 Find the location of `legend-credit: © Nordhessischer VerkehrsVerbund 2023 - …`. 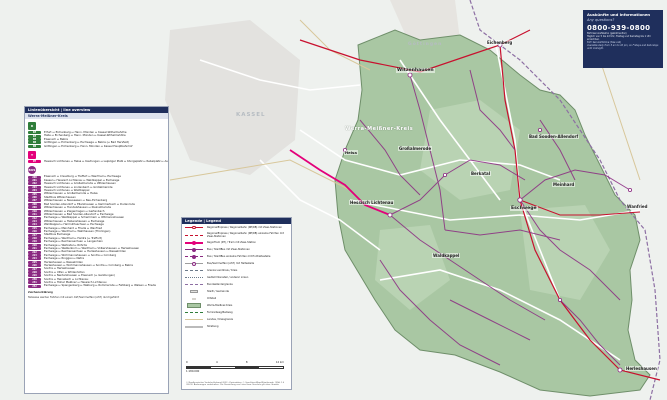

legend-credit: © Nordhessischer VerkehrsVerbund 2023 - … is located at coordinates (235, 384).